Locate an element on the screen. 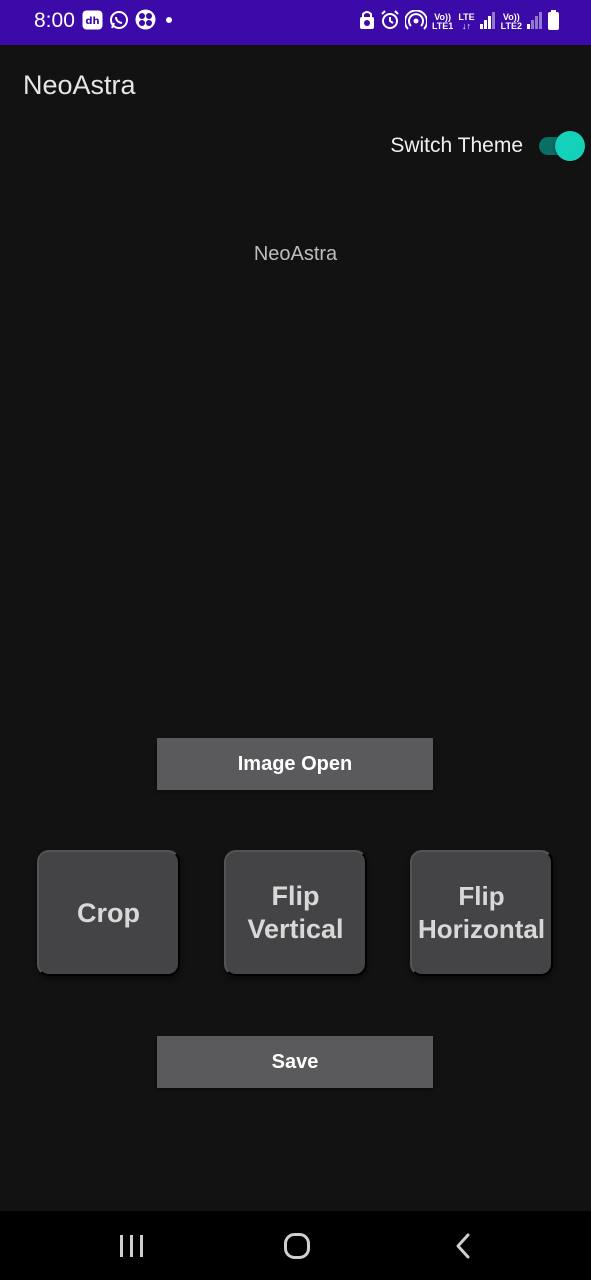 The height and width of the screenshot is (1280, 591). signal1-icon is located at coordinates (487, 22).